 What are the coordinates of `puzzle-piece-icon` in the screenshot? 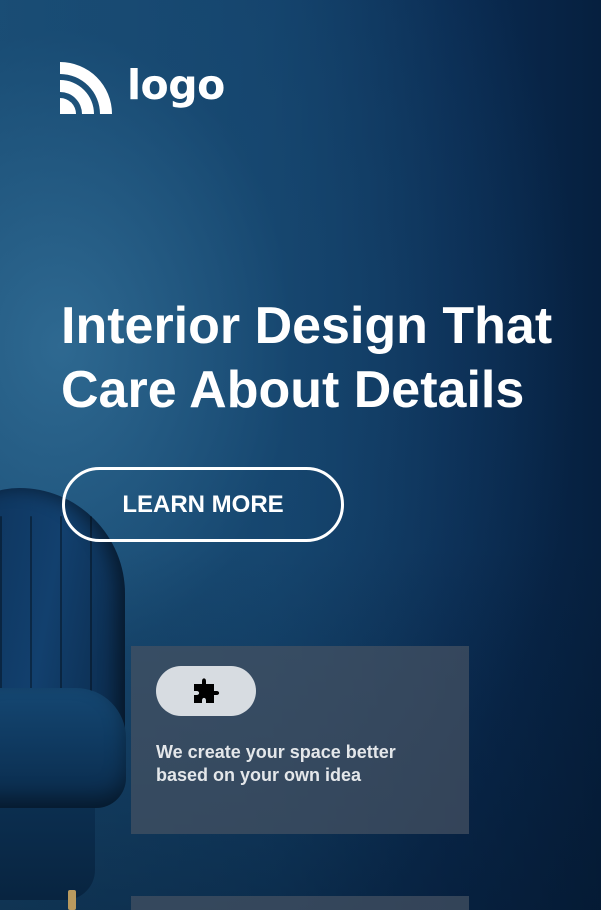 It's located at (207, 690).